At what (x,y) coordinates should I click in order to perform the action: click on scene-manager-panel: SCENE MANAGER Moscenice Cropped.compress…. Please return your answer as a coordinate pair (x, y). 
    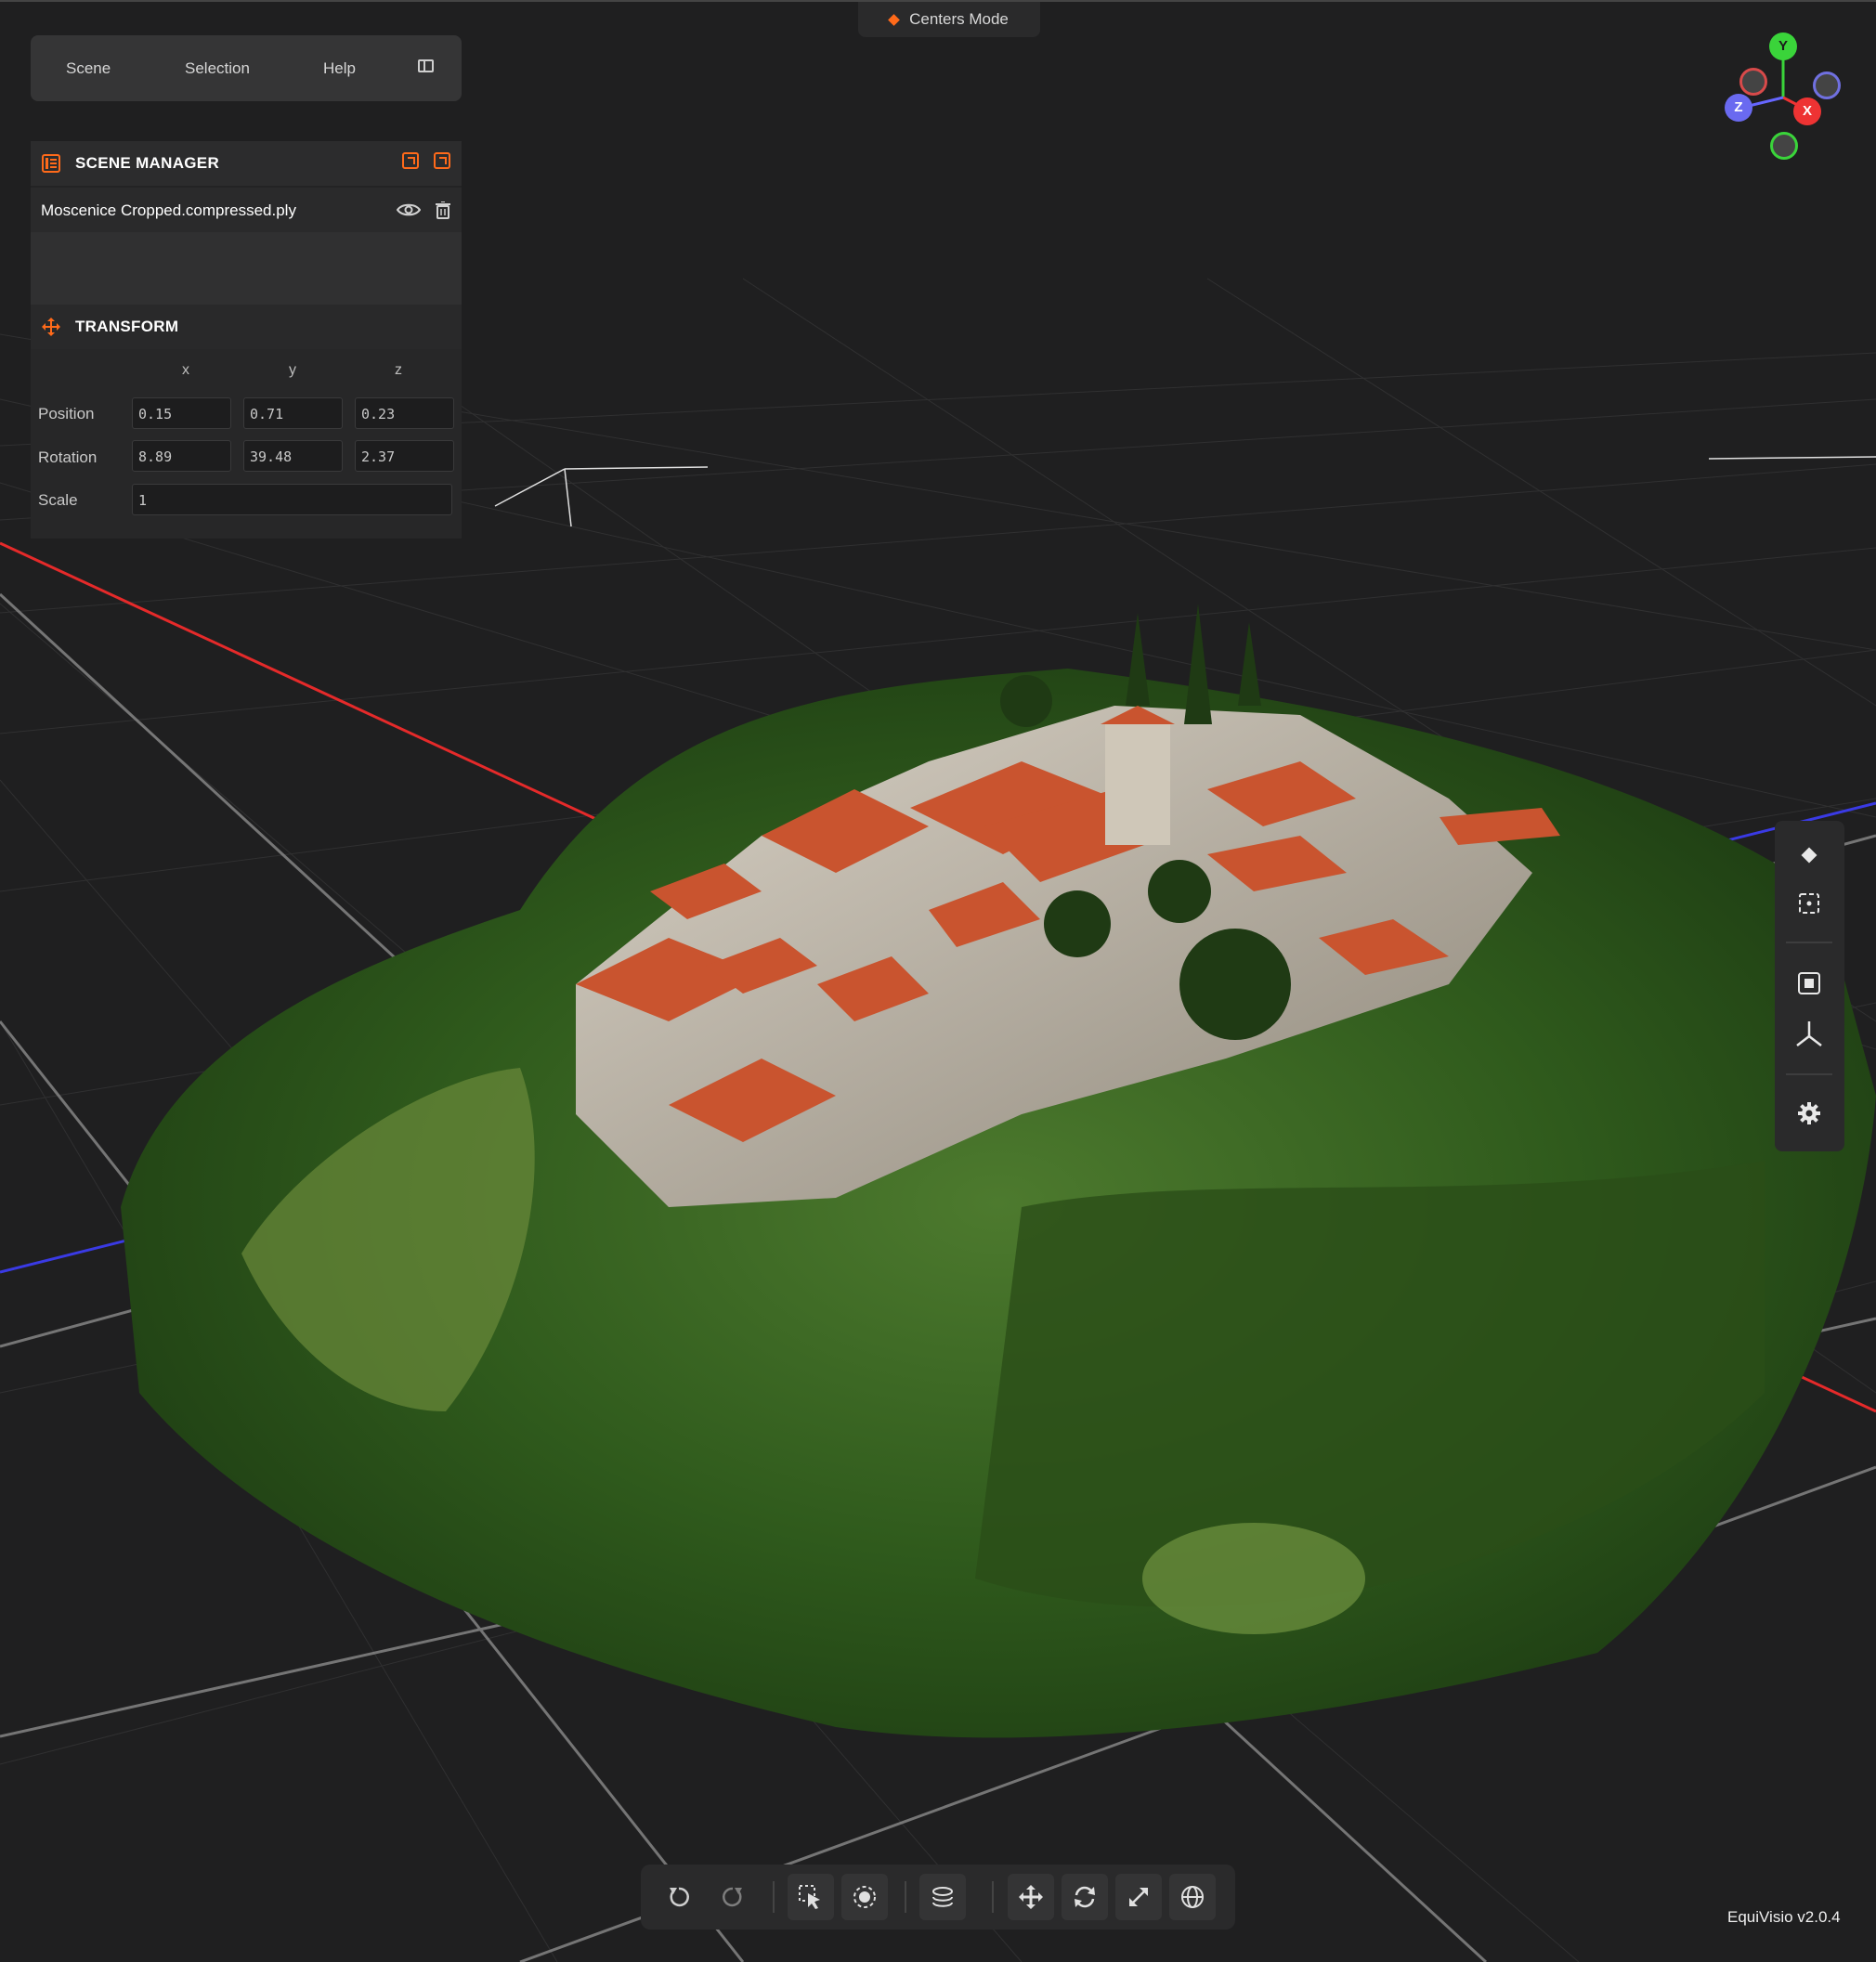
    Looking at the image, I should click on (246, 223).